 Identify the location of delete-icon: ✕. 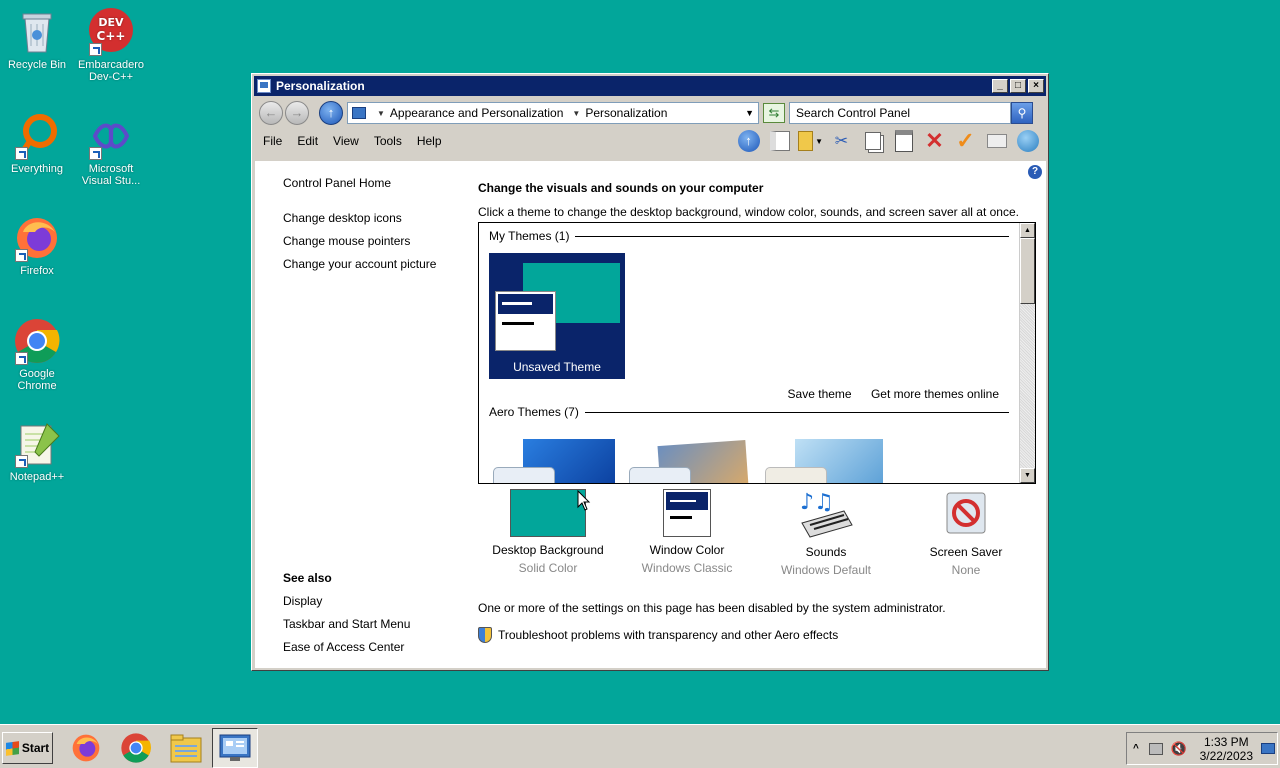
(934, 140).